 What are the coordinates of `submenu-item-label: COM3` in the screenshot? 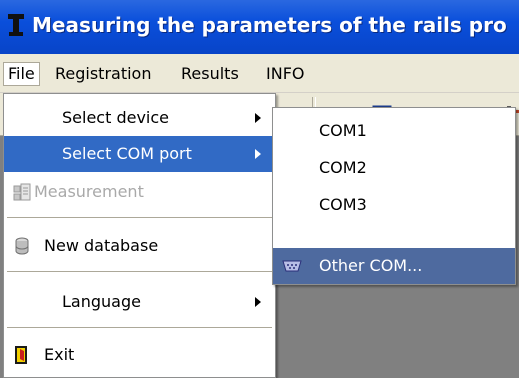 It's located at (343, 204).